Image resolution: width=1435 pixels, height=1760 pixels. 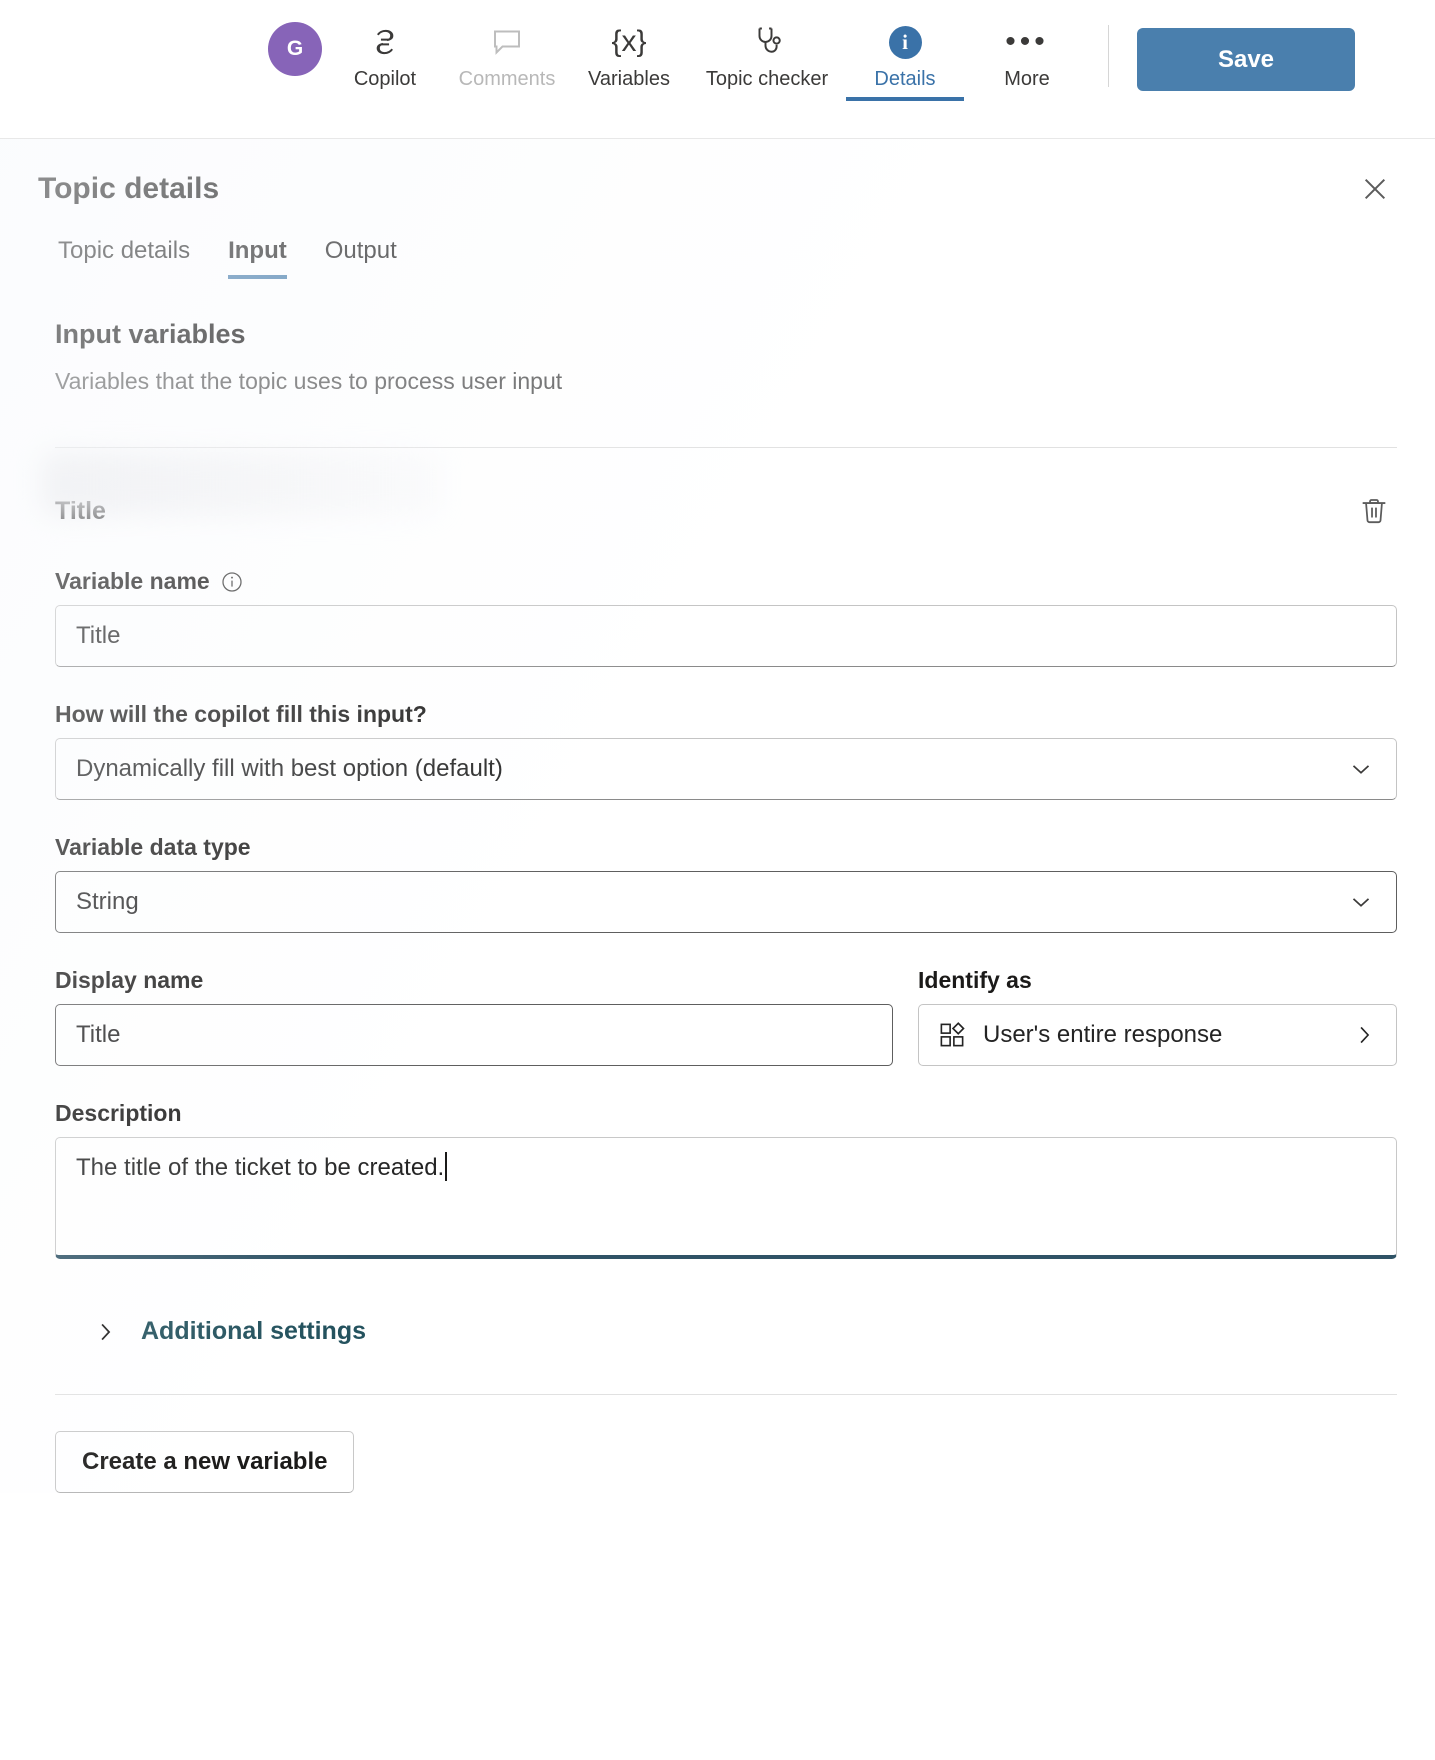 I want to click on identify-as-selector: User's entire response, so click(x=1157, y=1035).